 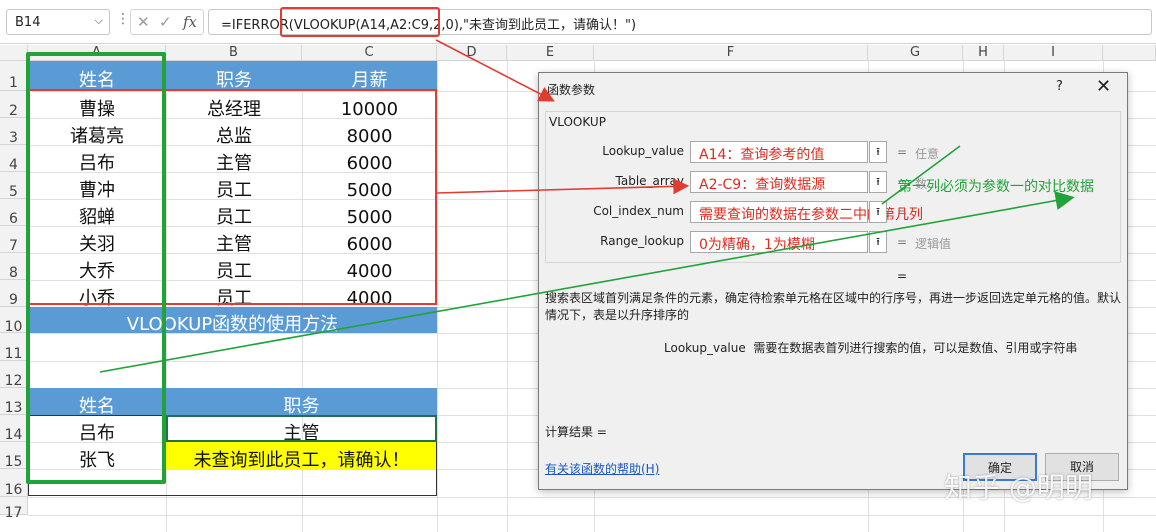 What do you see at coordinates (14, 213) in the screenshot?
I see `row-header-6: 6` at bounding box center [14, 213].